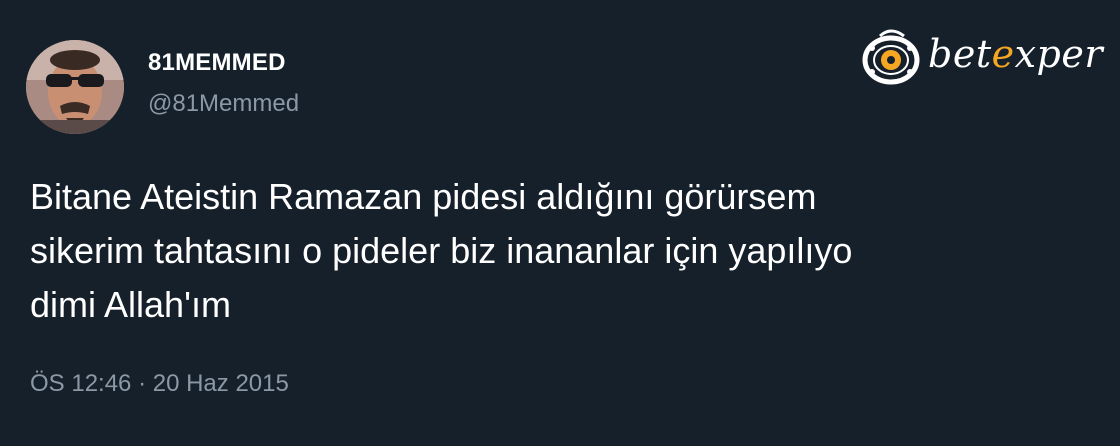 This screenshot has width=1120, height=446. I want to click on author-handle: @81Memmed, so click(223, 104).